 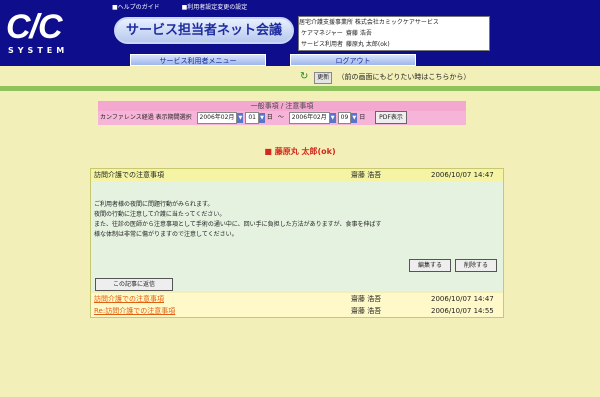 I want to click on filter-title: 一般事項 / 注意事項, so click(x=282, y=106).